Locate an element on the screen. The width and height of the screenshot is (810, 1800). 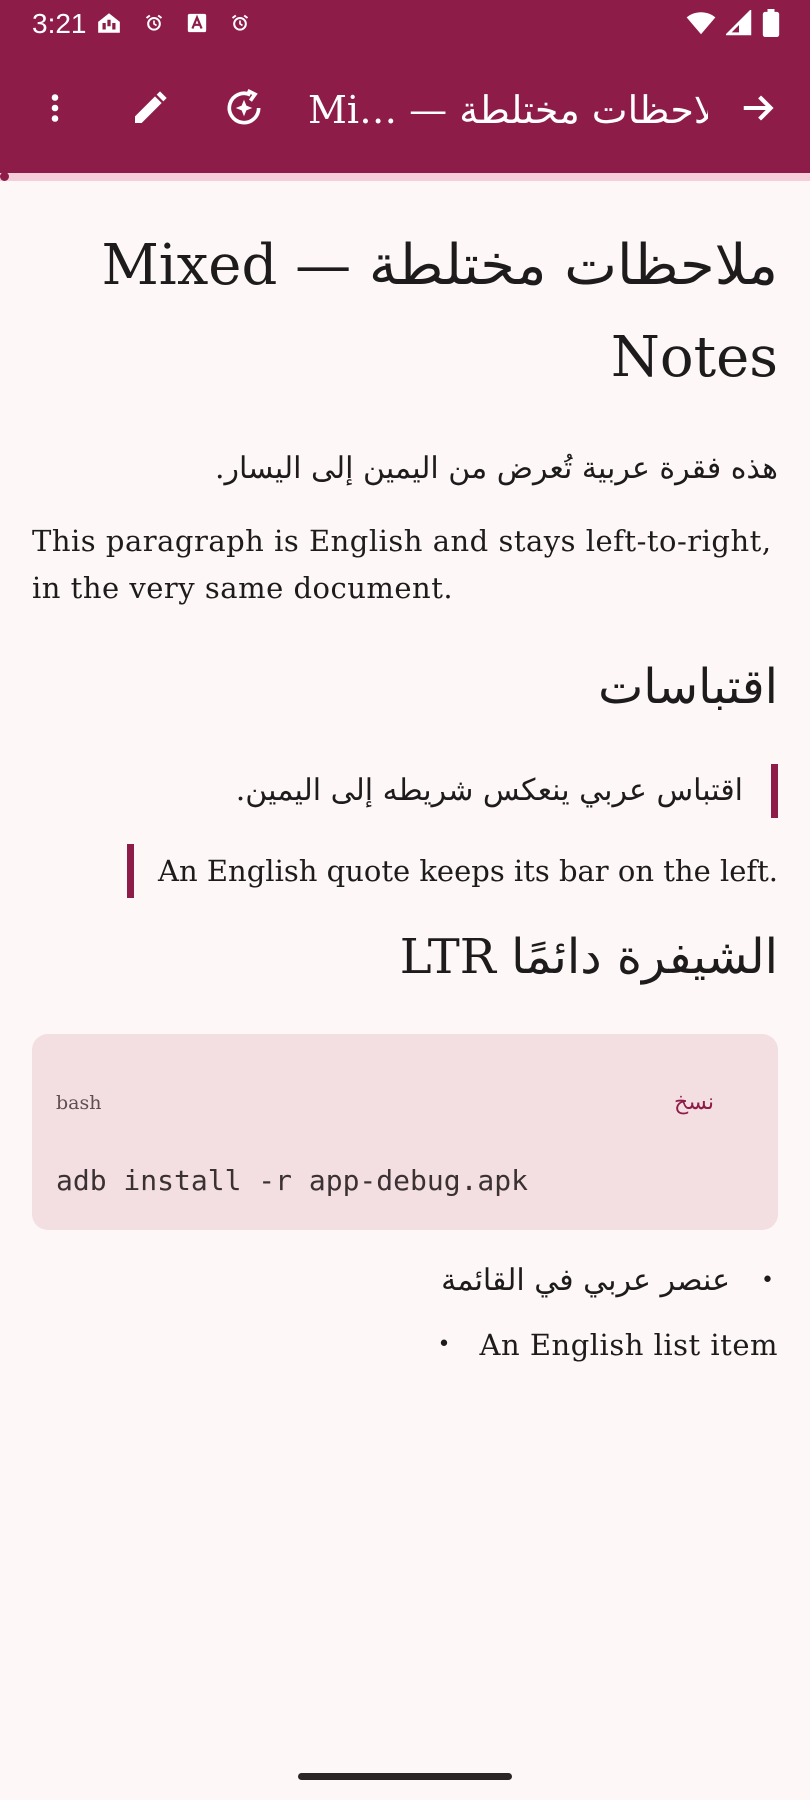
list-item: • عنصر عربي في القائمة is located at coordinates (405, 1281).